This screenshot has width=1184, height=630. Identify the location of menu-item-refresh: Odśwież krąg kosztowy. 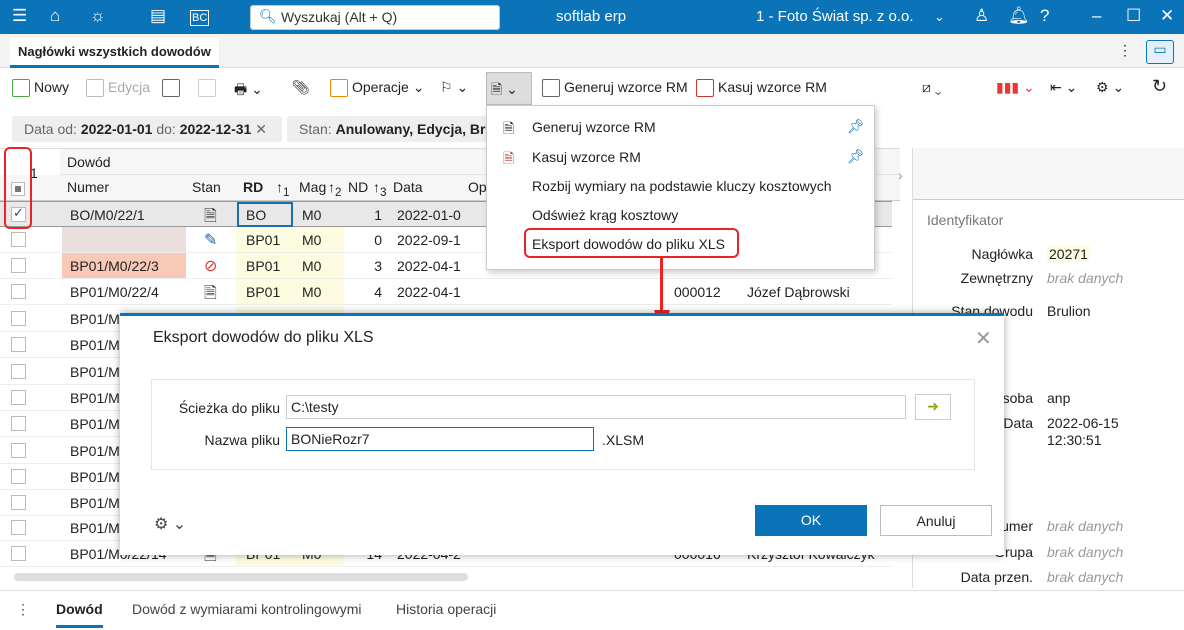
(605, 215).